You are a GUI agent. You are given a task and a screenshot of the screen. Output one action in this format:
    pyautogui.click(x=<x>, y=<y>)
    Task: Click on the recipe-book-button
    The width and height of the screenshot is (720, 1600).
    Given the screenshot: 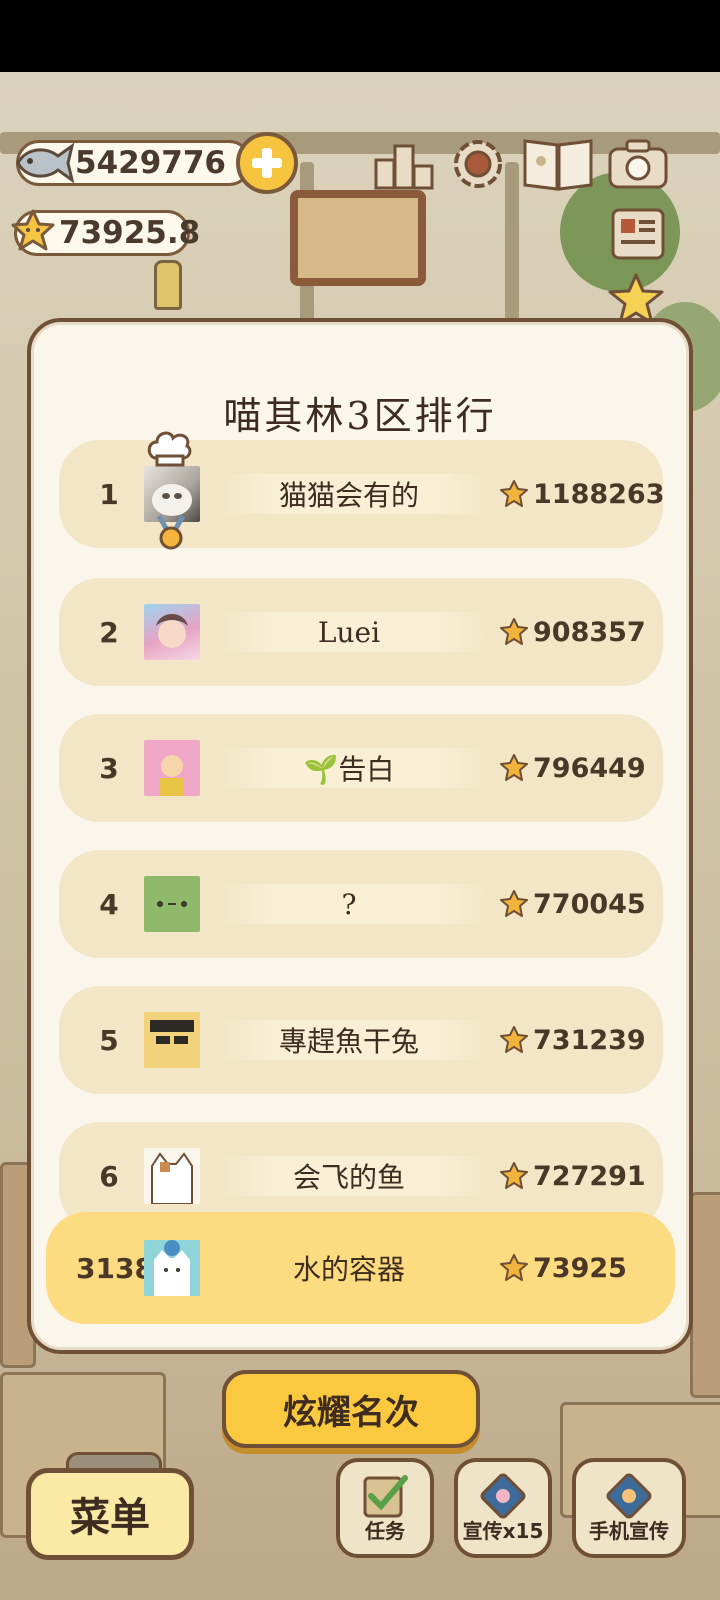 What is the action you would take?
    pyautogui.click(x=558, y=164)
    